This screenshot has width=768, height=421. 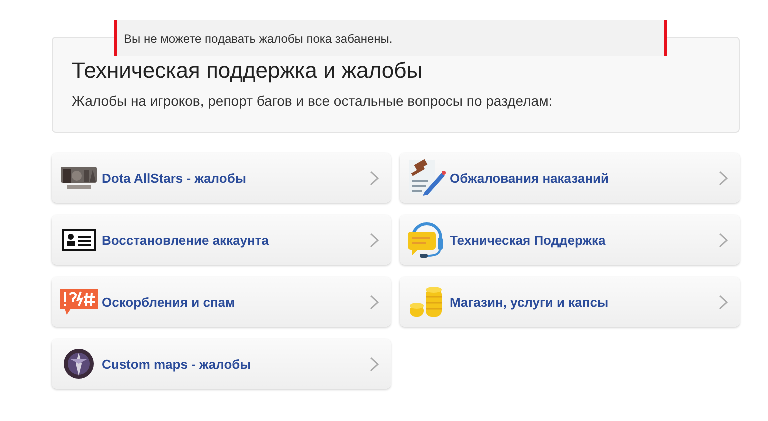 What do you see at coordinates (390, 38) in the screenshot?
I see `ban-alert: Вы не можете подавать жалобы пока забанены.` at bounding box center [390, 38].